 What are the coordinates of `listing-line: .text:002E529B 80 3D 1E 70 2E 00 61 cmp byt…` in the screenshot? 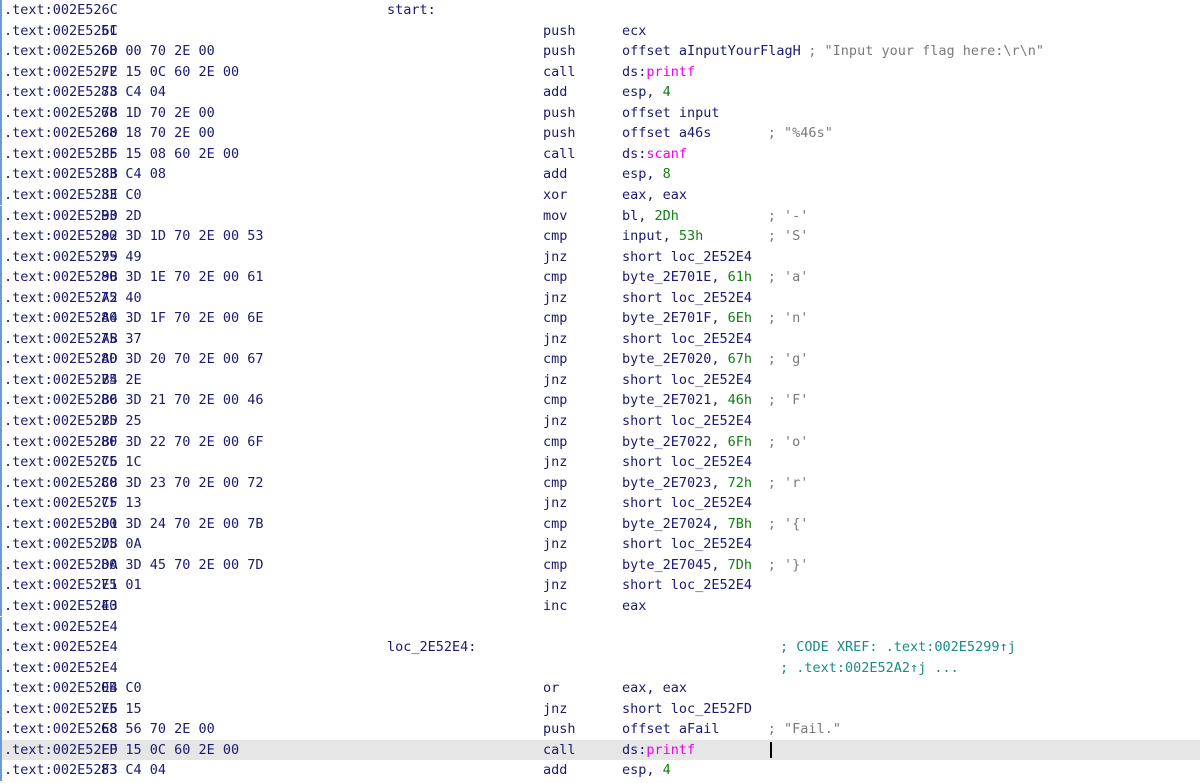 It's located at (600, 277).